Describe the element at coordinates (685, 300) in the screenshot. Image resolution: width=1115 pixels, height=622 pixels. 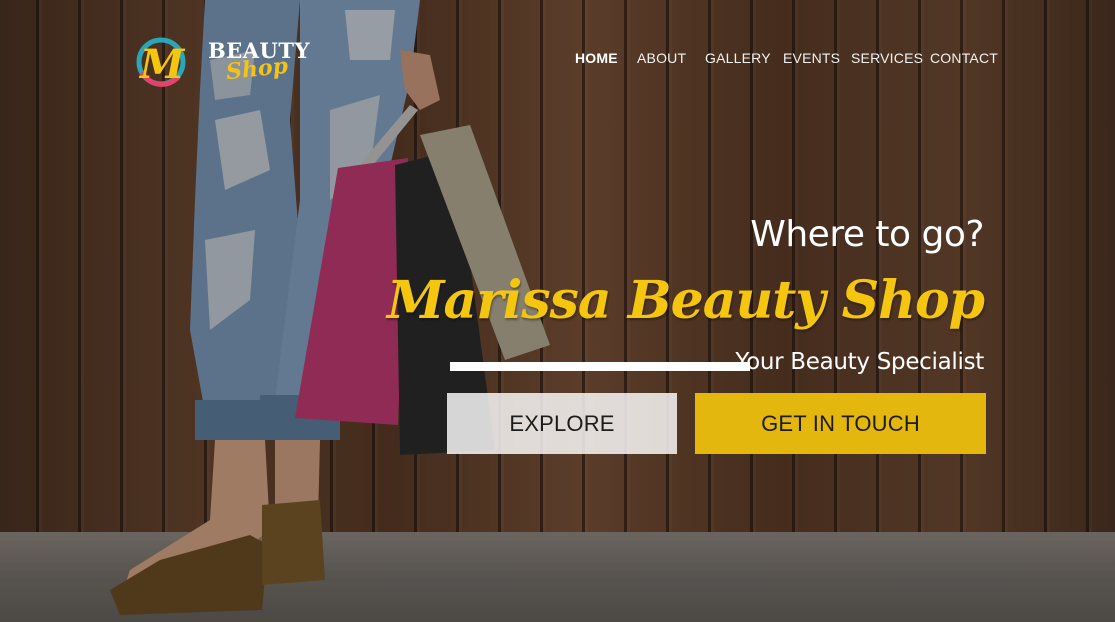
I see `hero-shop-name: Marissa Beauty Shop` at that location.